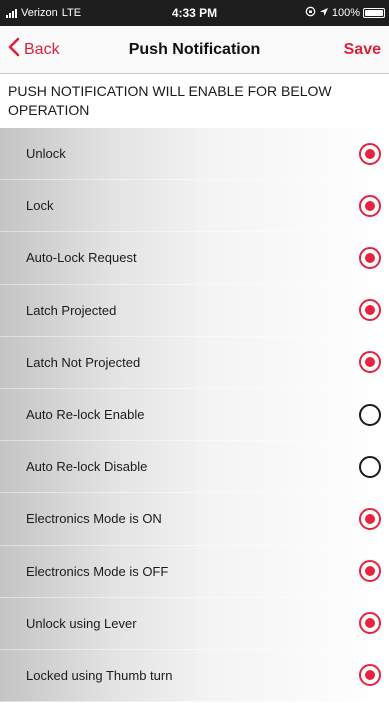 This screenshot has height=703, width=389. I want to click on option-row: Latch Projected, so click(194, 311).